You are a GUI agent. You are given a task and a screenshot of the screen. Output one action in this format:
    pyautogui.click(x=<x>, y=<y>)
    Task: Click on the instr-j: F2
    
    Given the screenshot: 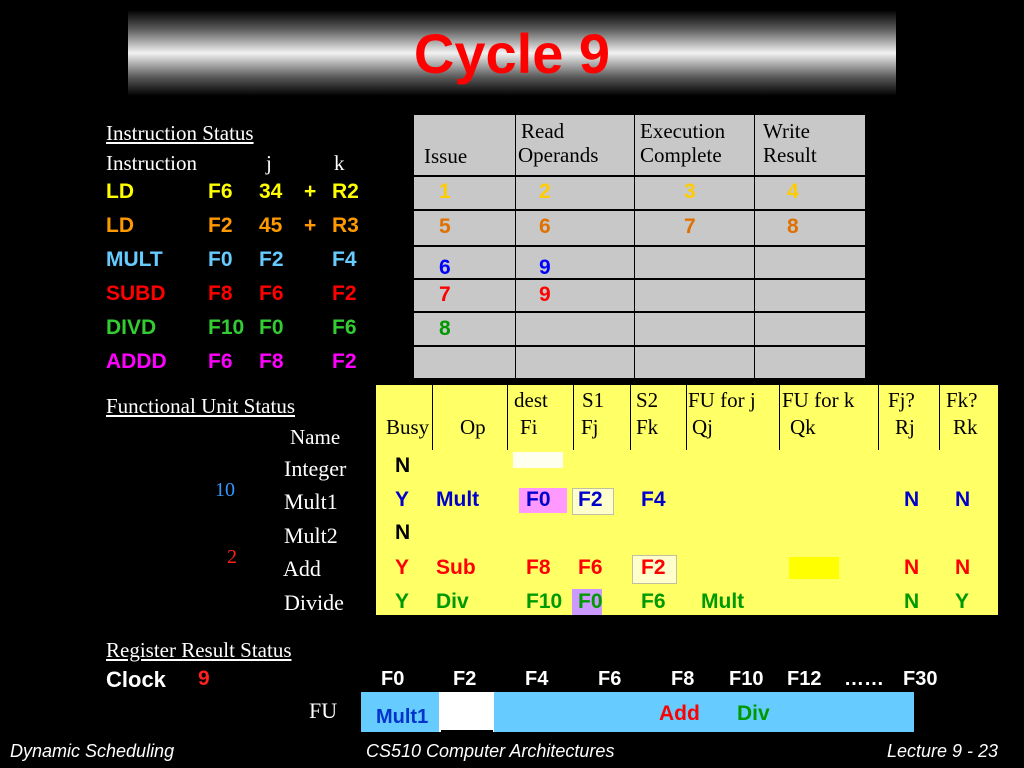 What is the action you would take?
    pyautogui.click(x=271, y=259)
    